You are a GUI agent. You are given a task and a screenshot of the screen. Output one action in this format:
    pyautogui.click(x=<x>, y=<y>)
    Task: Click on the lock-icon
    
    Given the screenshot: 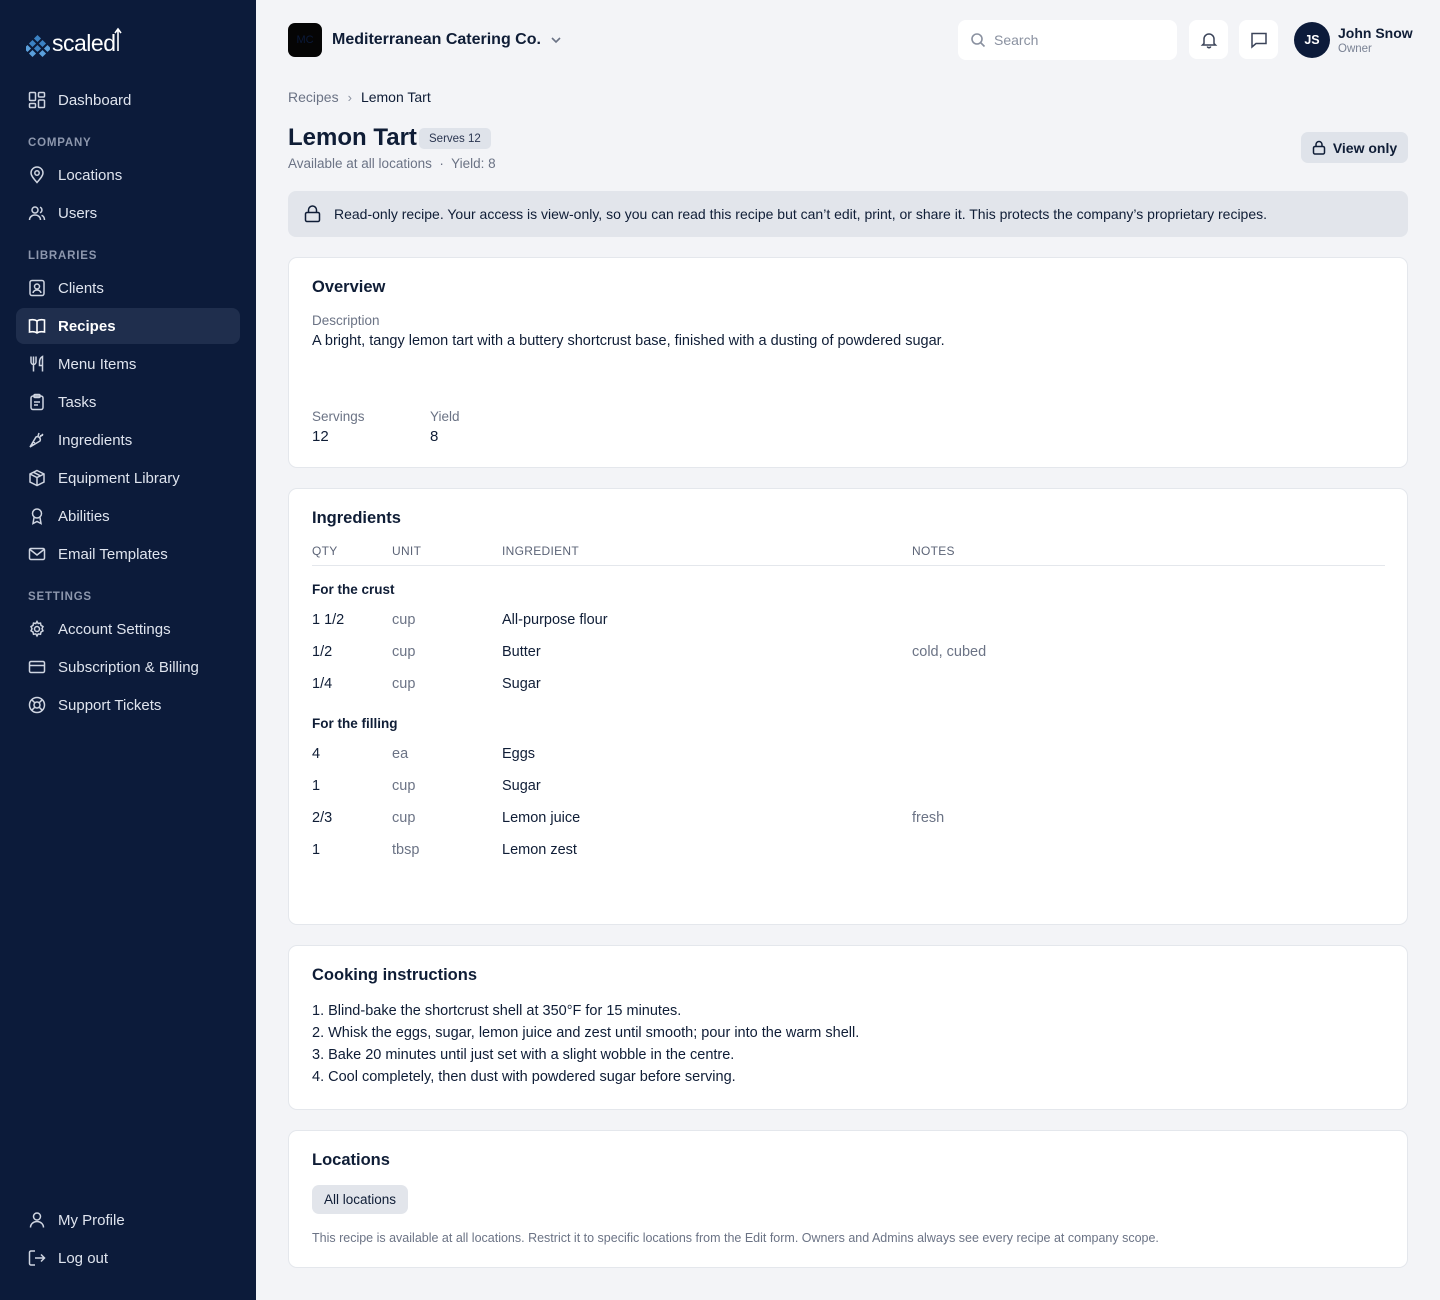 What is the action you would take?
    pyautogui.click(x=1319, y=147)
    